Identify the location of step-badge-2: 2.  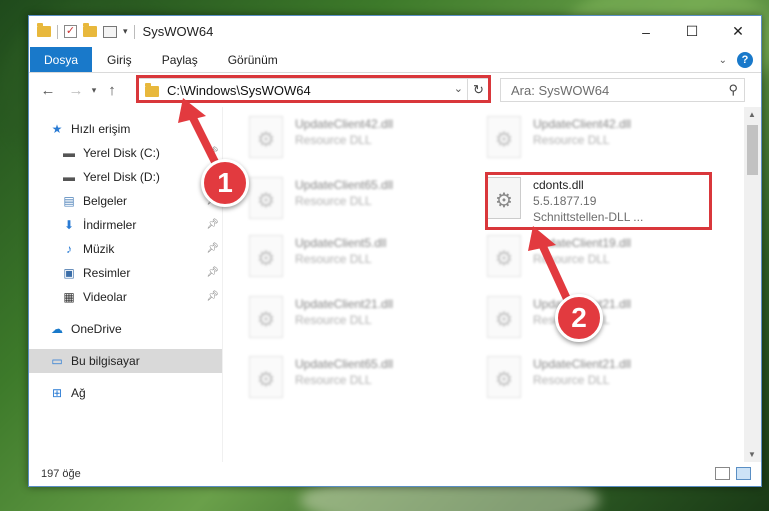
(579, 318).